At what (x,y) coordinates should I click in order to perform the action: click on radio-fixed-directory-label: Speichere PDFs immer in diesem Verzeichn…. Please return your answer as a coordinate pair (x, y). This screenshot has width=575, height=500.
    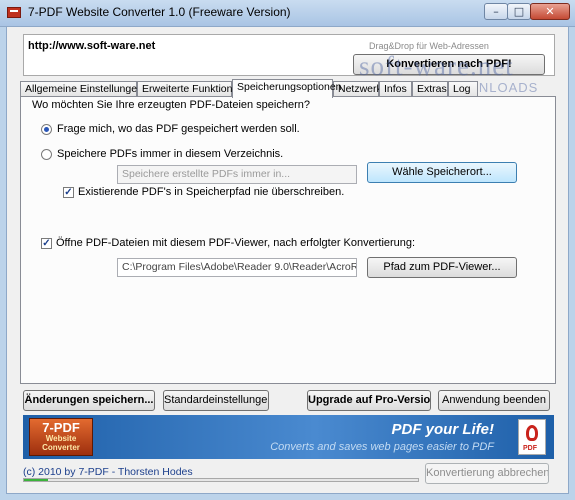
    Looking at the image, I should click on (170, 154).